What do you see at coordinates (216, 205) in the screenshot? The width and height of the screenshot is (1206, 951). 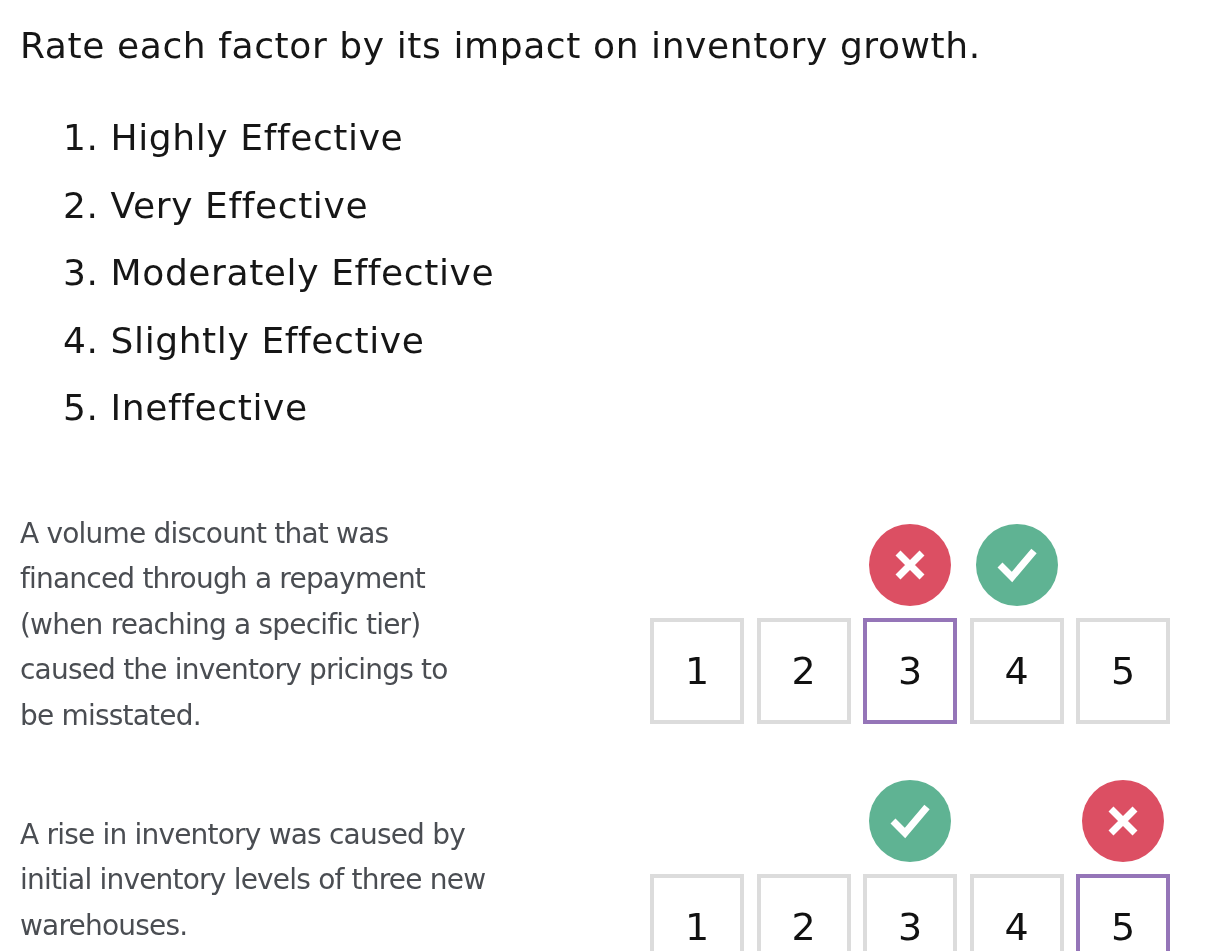 I see `scale-label: 2. Very Effective` at bounding box center [216, 205].